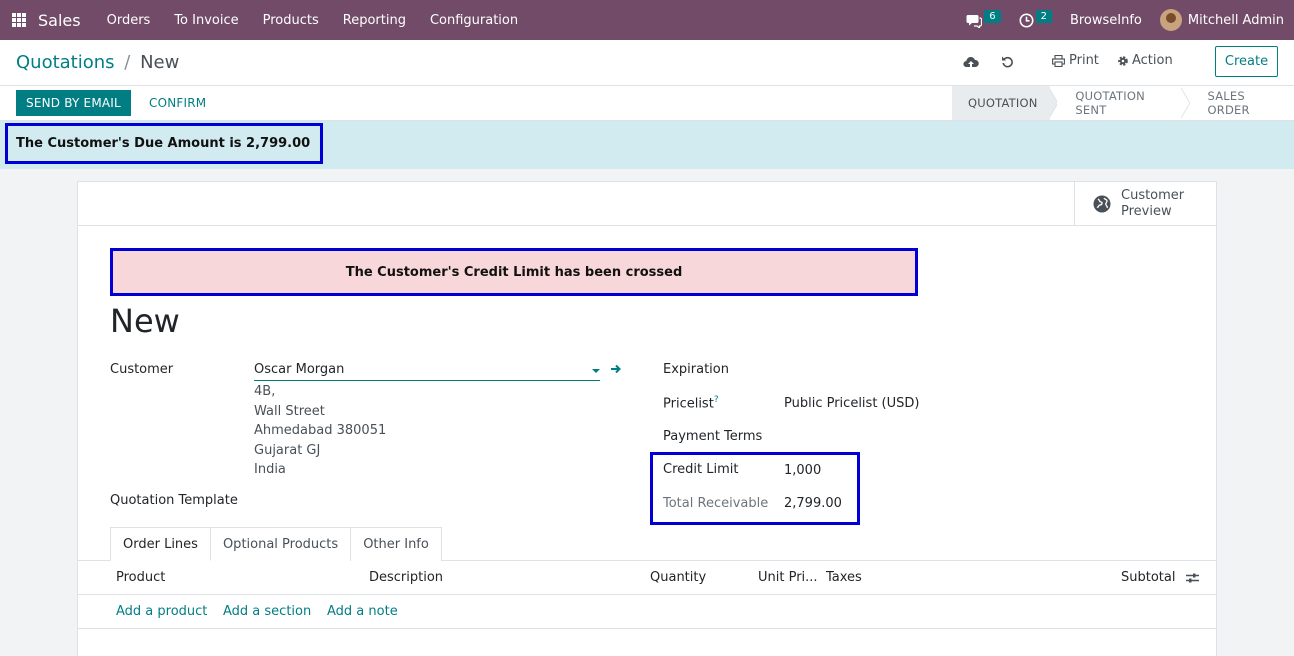 This screenshot has height=656, width=1294. Describe the element at coordinates (844, 577) in the screenshot. I see `column-taxes: Taxes` at that location.